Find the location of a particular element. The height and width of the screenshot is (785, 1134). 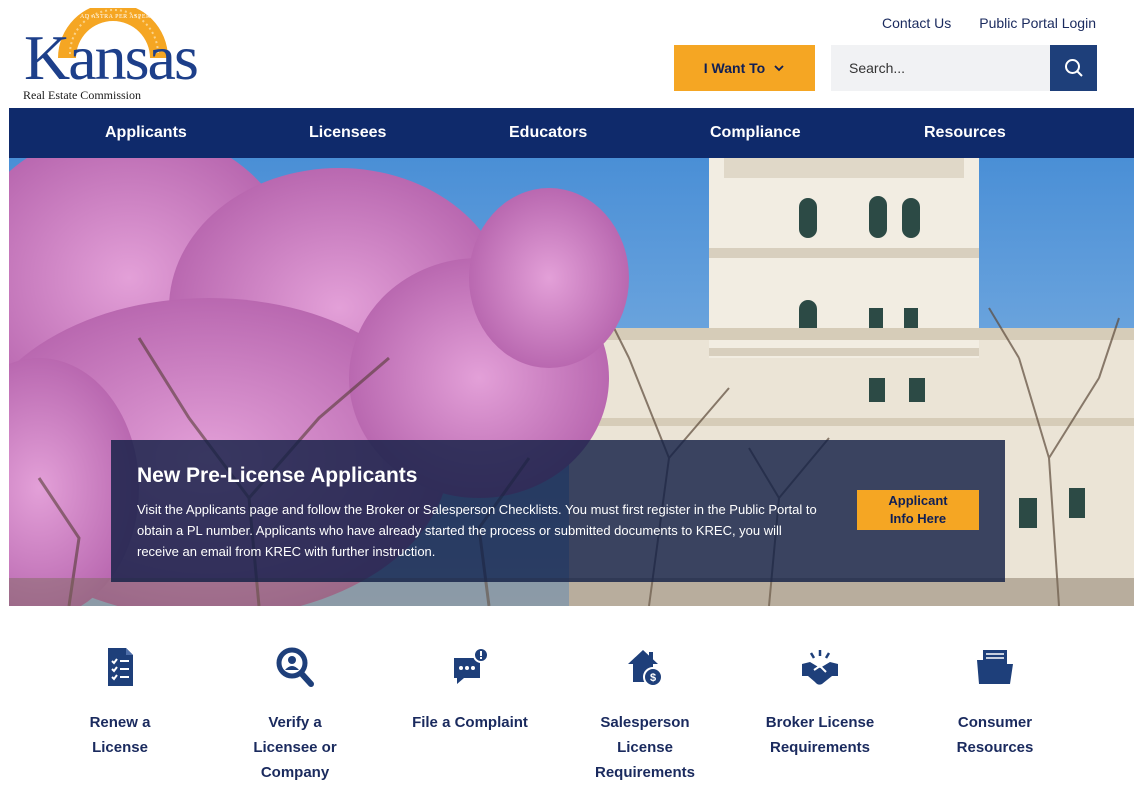

folder-icon is located at coordinates (995, 667).